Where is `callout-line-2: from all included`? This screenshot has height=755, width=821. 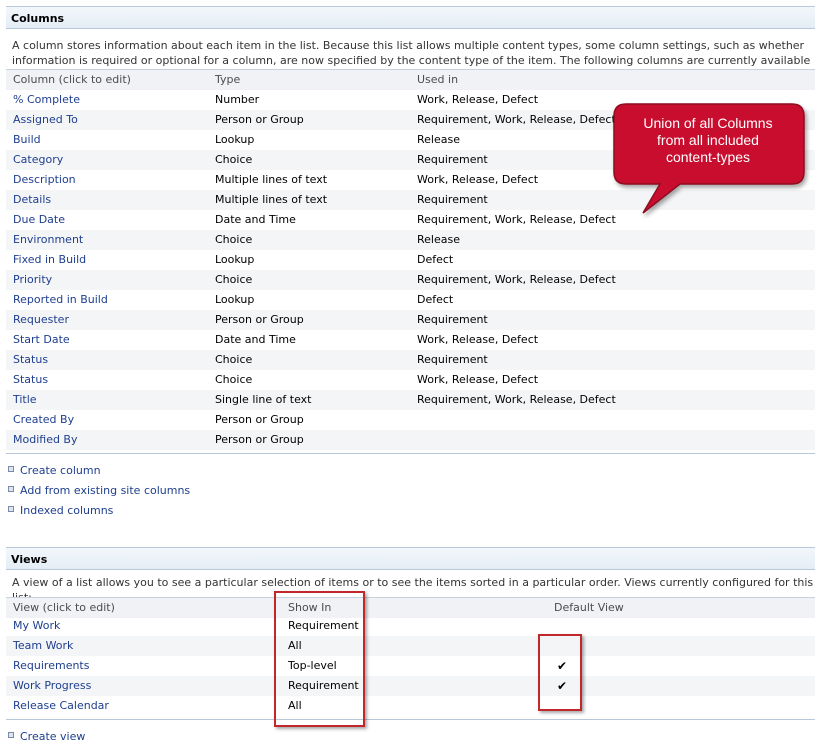
callout-line-2: from all included is located at coordinates (708, 140).